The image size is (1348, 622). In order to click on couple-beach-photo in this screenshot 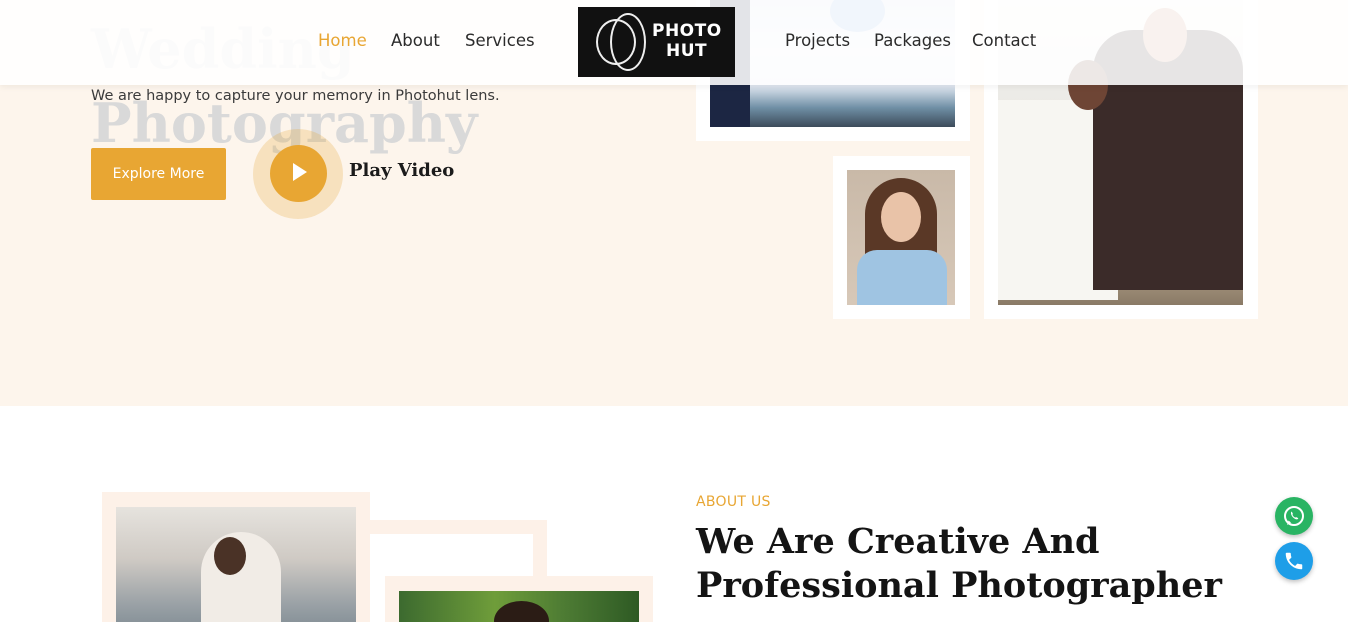, I will do `click(236, 564)`.